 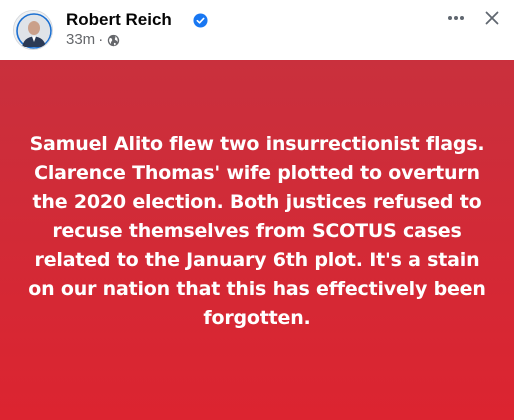 What do you see at coordinates (80, 40) in the screenshot?
I see `post-timestamp: 33m` at bounding box center [80, 40].